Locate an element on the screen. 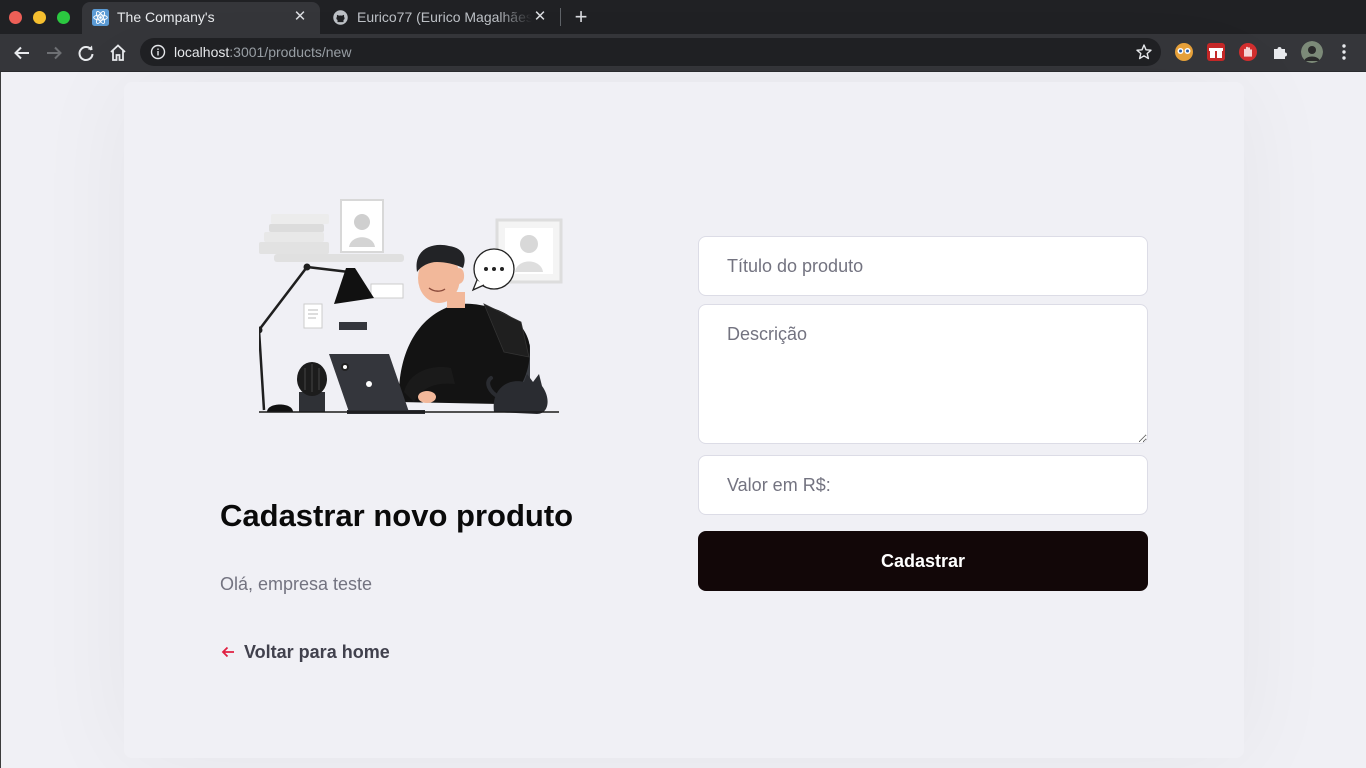 This screenshot has width=1366, height=768. product-value-input is located at coordinates (923, 485).